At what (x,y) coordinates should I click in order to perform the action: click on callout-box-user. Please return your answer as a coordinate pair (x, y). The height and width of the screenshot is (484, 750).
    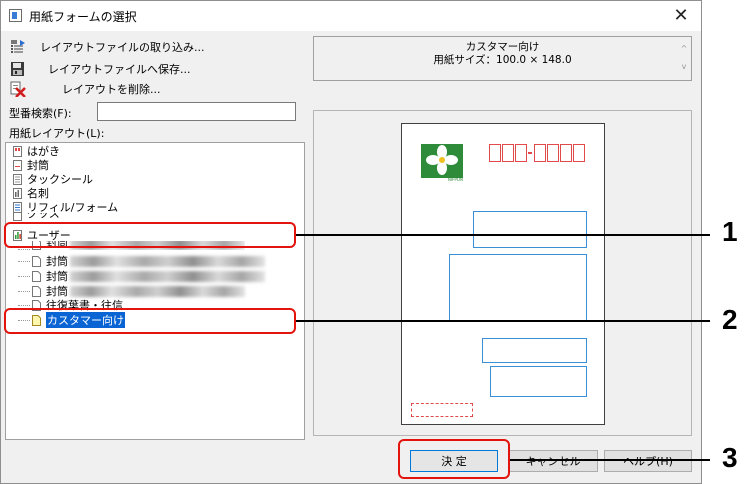
    Looking at the image, I should click on (150, 235).